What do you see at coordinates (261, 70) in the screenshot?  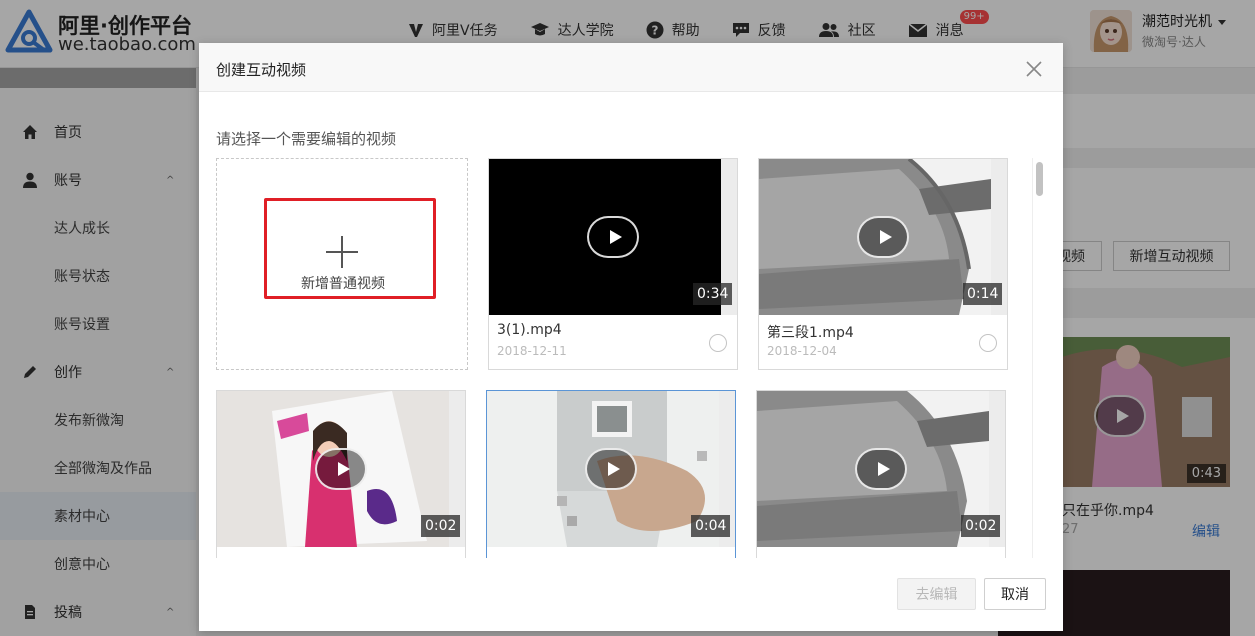 I see `dialog-title: 创建互动视频` at bounding box center [261, 70].